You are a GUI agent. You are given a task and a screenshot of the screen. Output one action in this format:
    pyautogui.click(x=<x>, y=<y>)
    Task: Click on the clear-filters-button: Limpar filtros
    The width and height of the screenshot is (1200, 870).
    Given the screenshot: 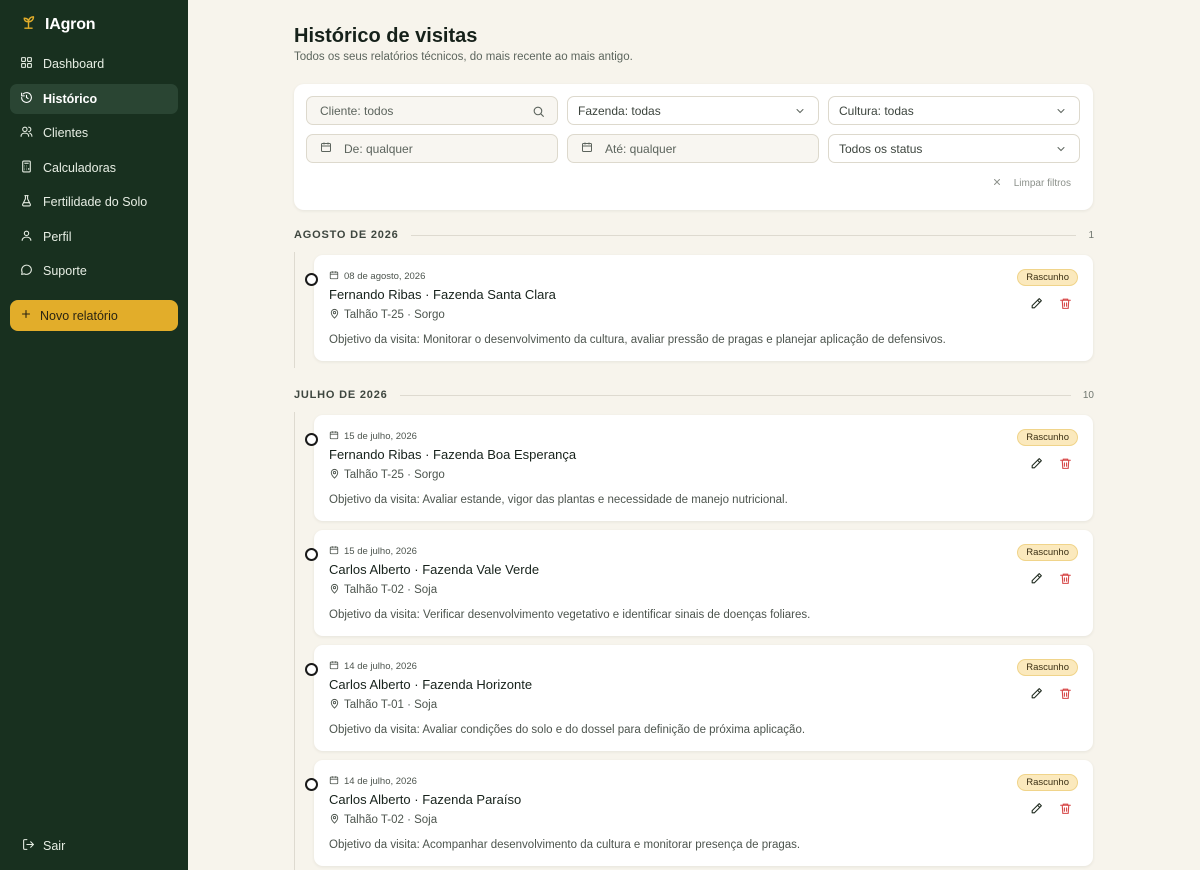 What is the action you would take?
    pyautogui.click(x=1031, y=183)
    